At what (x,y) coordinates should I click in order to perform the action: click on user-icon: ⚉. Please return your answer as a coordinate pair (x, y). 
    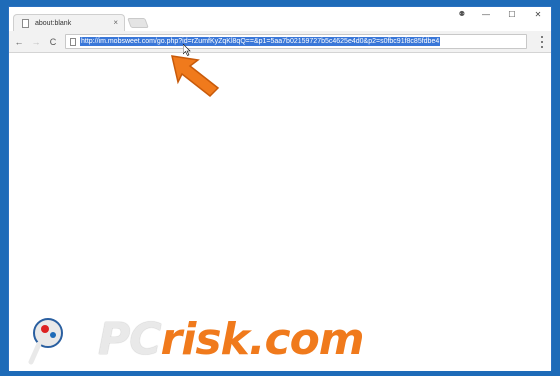
    Looking at the image, I should click on (462, 14).